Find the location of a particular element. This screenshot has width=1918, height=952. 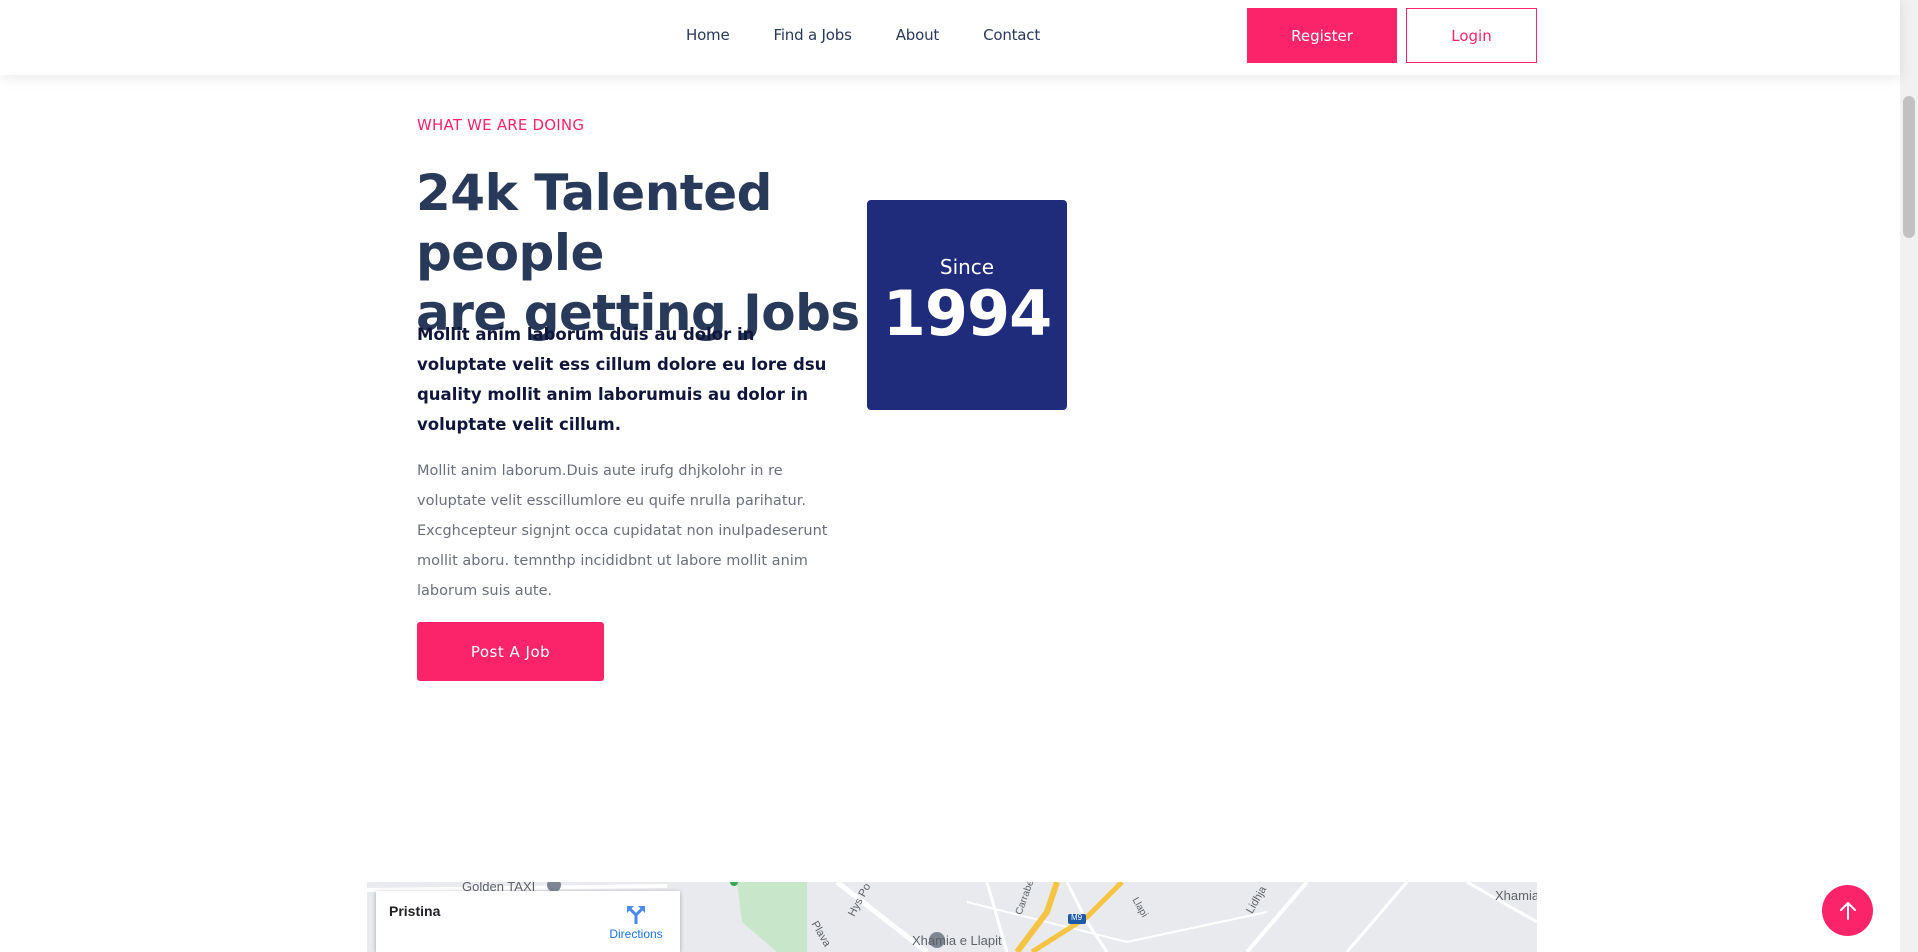

directions-icon is located at coordinates (636, 915).